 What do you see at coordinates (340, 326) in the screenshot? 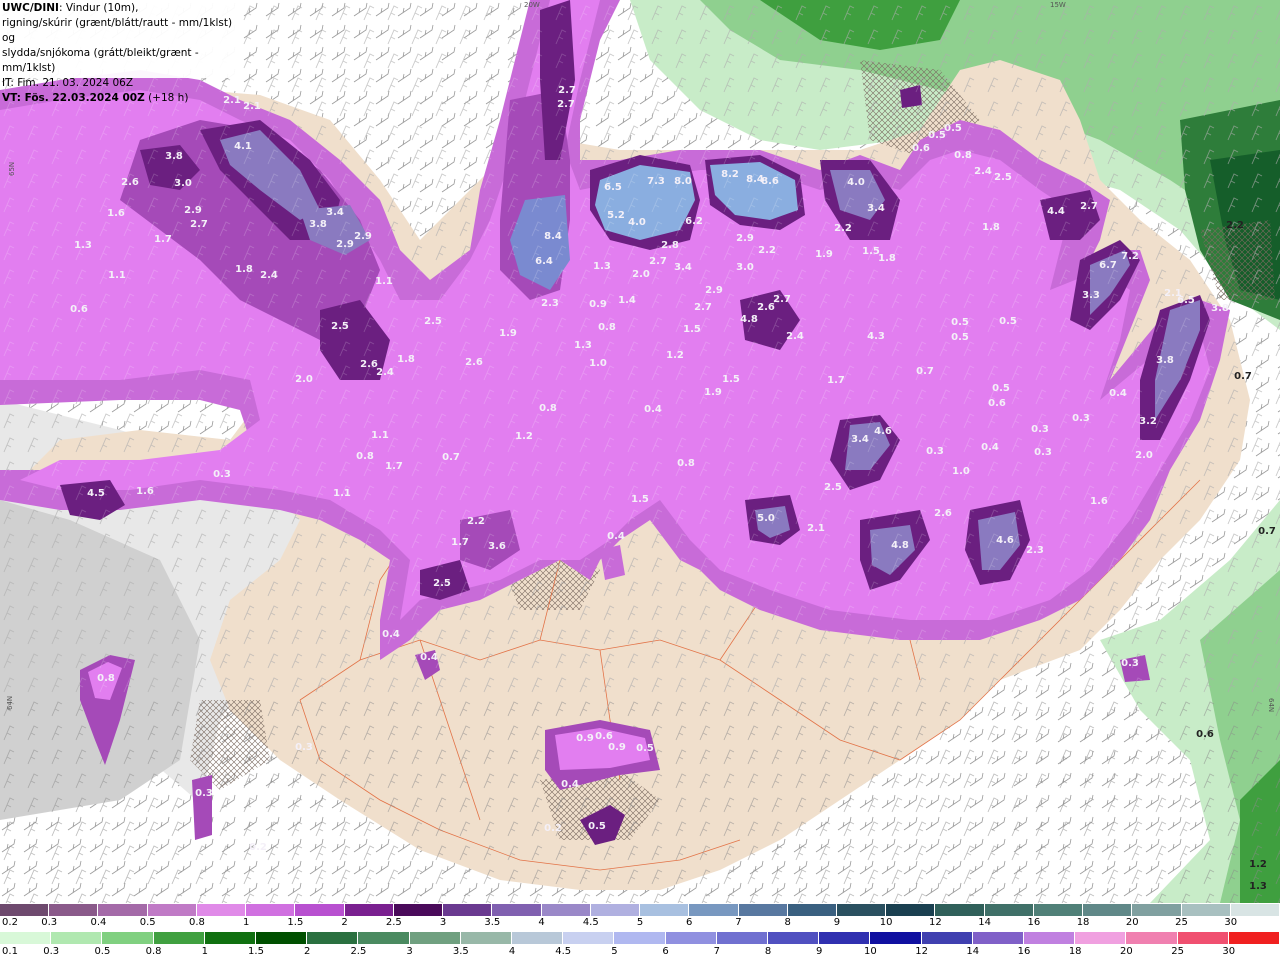
I see `precip-value-label: 2.5` at bounding box center [340, 326].